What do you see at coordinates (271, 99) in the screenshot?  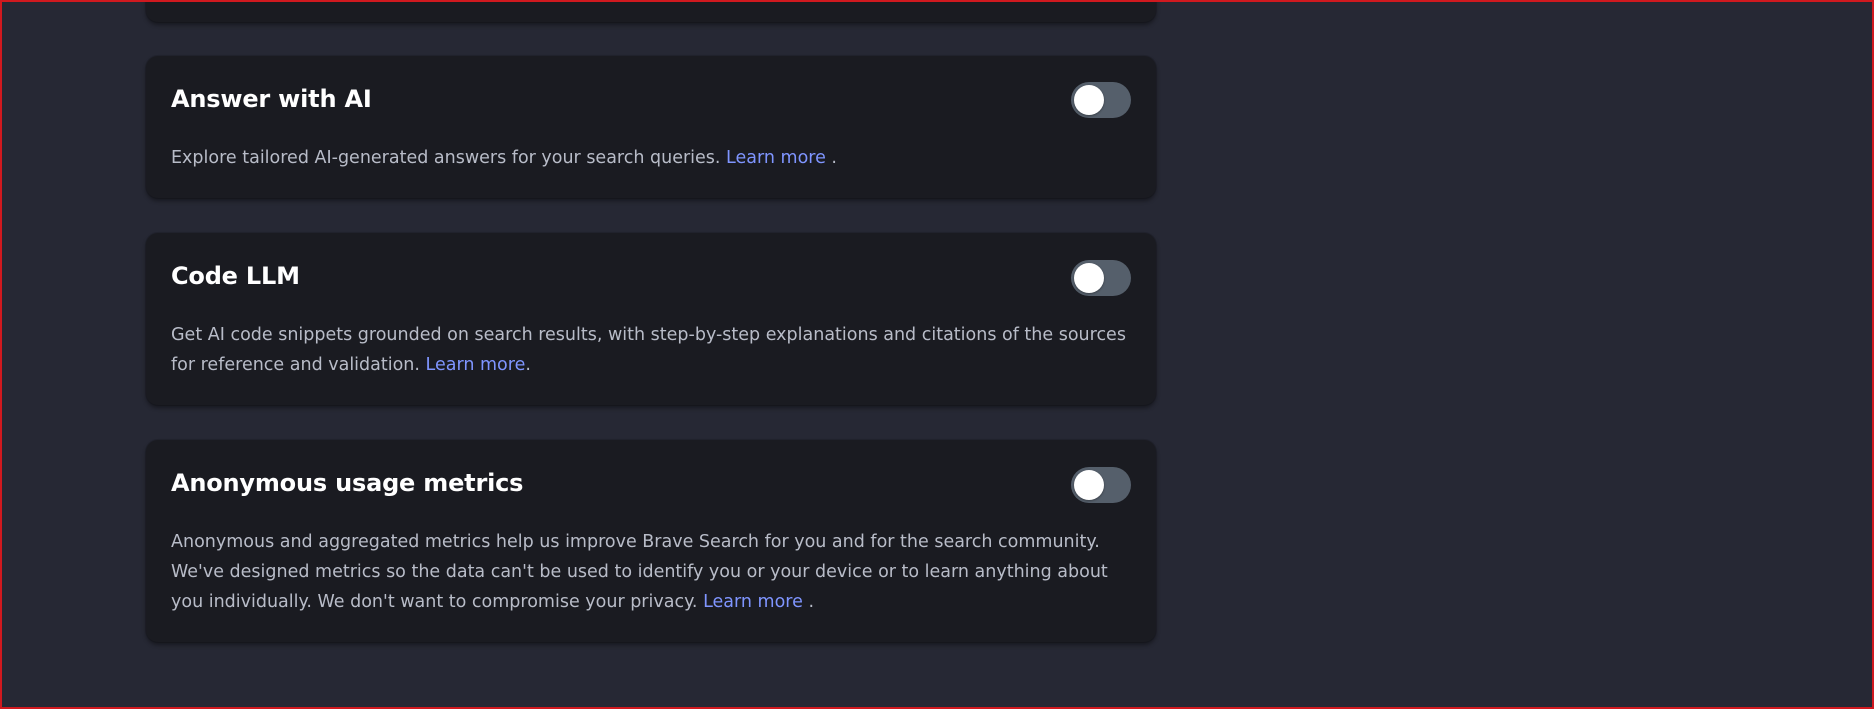 I see `setting-title: Answer with AI` at bounding box center [271, 99].